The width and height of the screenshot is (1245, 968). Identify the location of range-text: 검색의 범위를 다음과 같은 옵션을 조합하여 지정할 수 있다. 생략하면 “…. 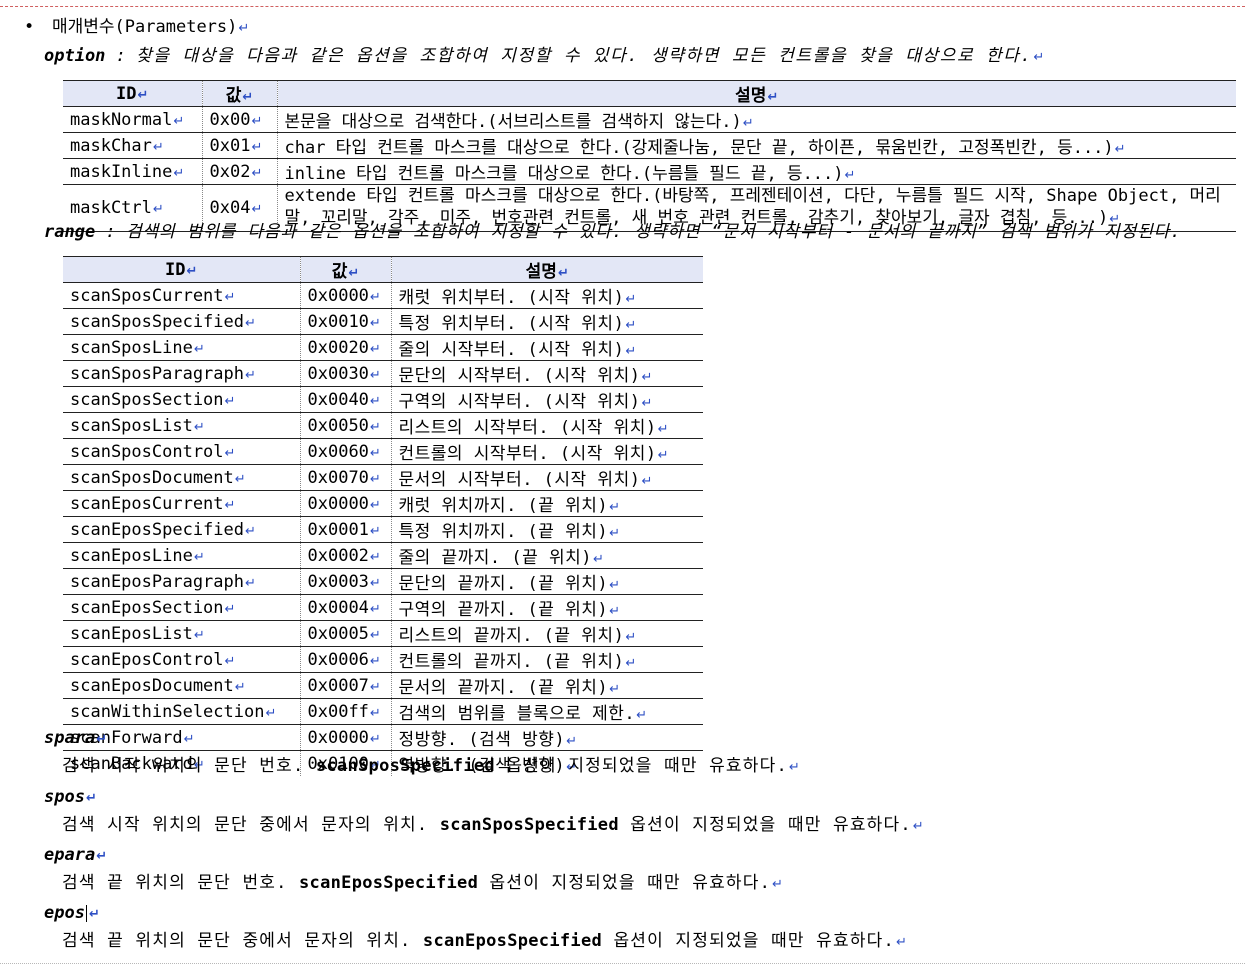
(653, 232).